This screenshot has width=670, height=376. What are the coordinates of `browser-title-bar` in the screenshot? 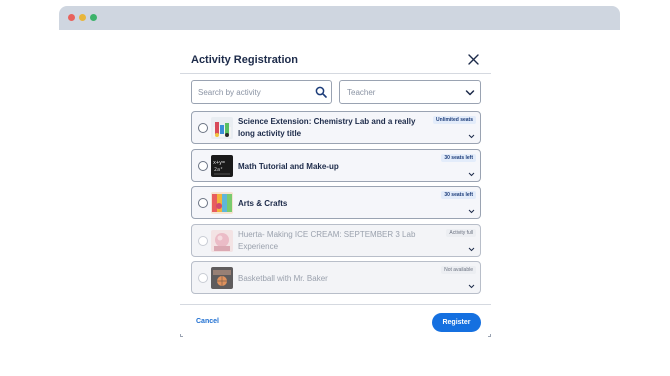 It's located at (339, 18).